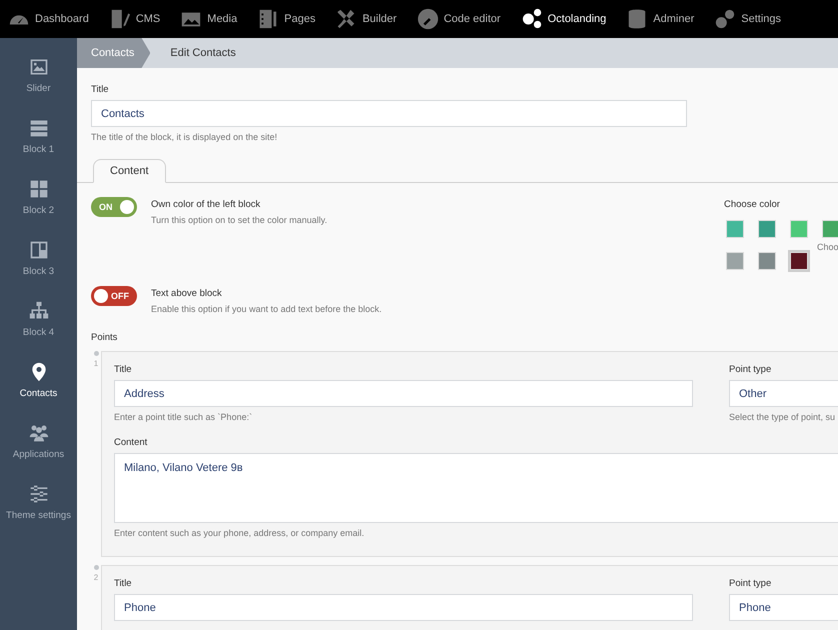 The width and height of the screenshot is (838, 630). I want to click on field-hint: Enter a point title such as `Phone:`, so click(184, 417).